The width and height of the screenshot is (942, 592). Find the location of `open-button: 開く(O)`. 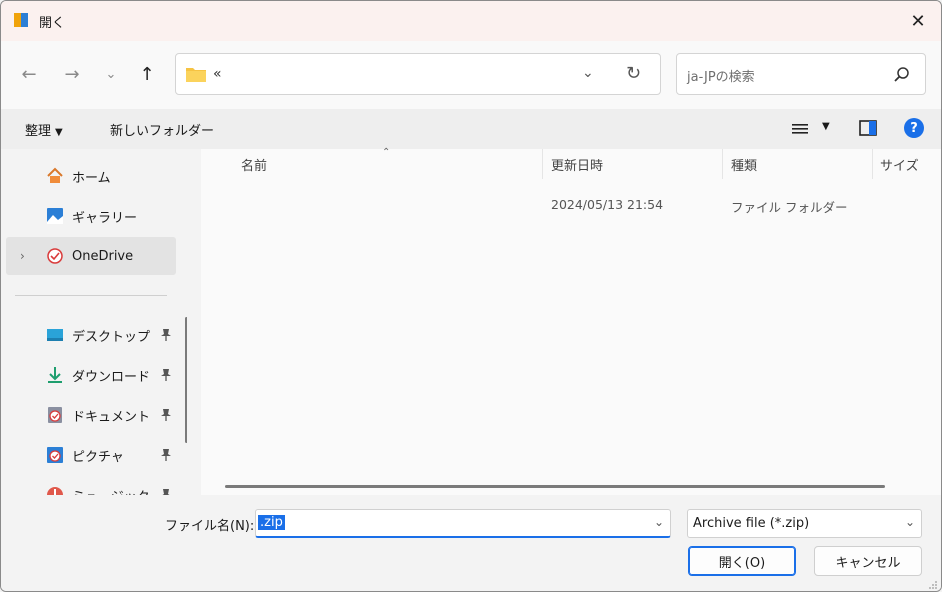

open-button: 開く(O) is located at coordinates (742, 561).